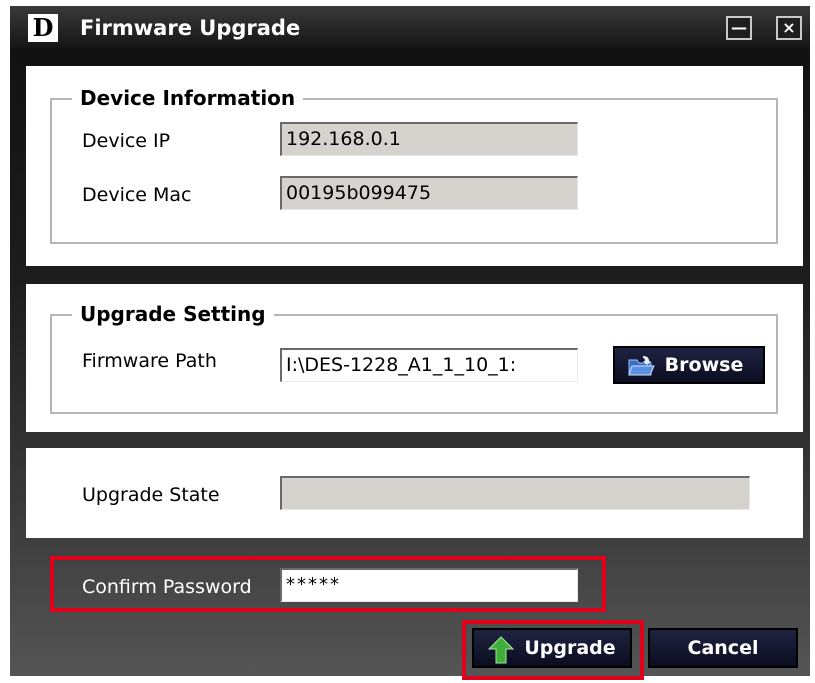 This screenshot has width=815, height=683. I want to click on cancel-button-label: Cancel, so click(723, 648).